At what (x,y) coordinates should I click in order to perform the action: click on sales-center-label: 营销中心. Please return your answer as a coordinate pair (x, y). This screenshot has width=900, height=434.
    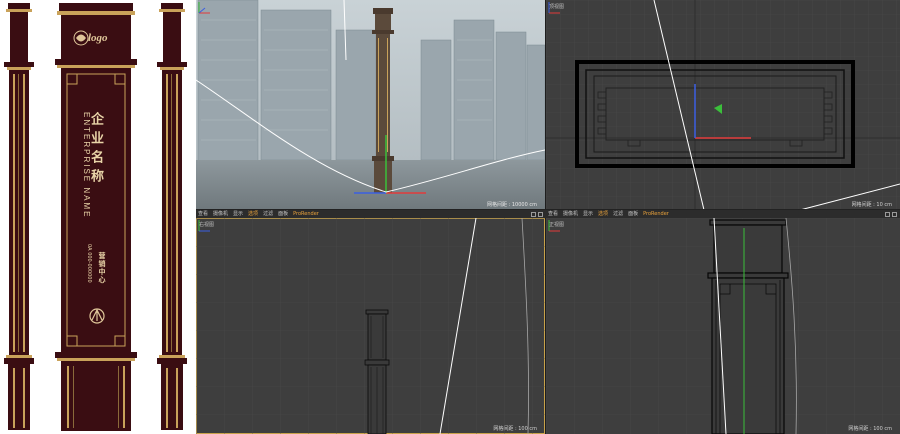
    Looking at the image, I should click on (102, 268).